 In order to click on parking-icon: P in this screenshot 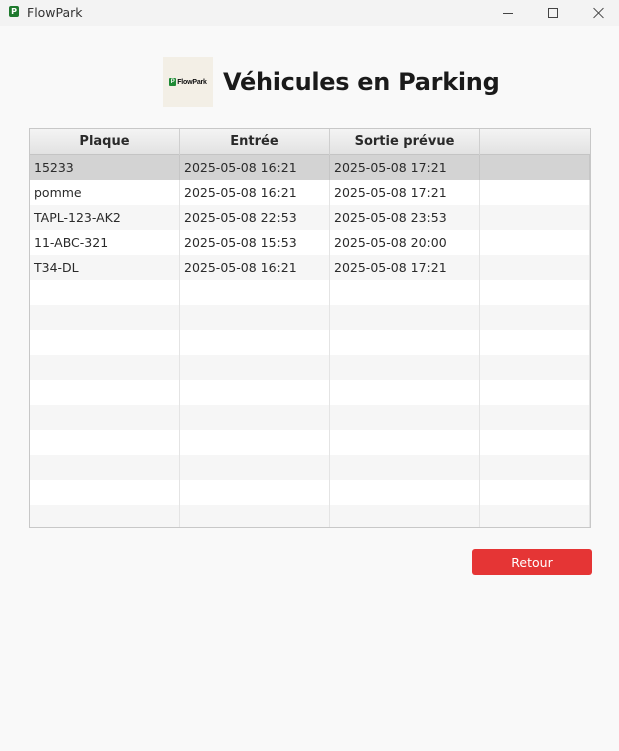, I will do `click(173, 82)`.